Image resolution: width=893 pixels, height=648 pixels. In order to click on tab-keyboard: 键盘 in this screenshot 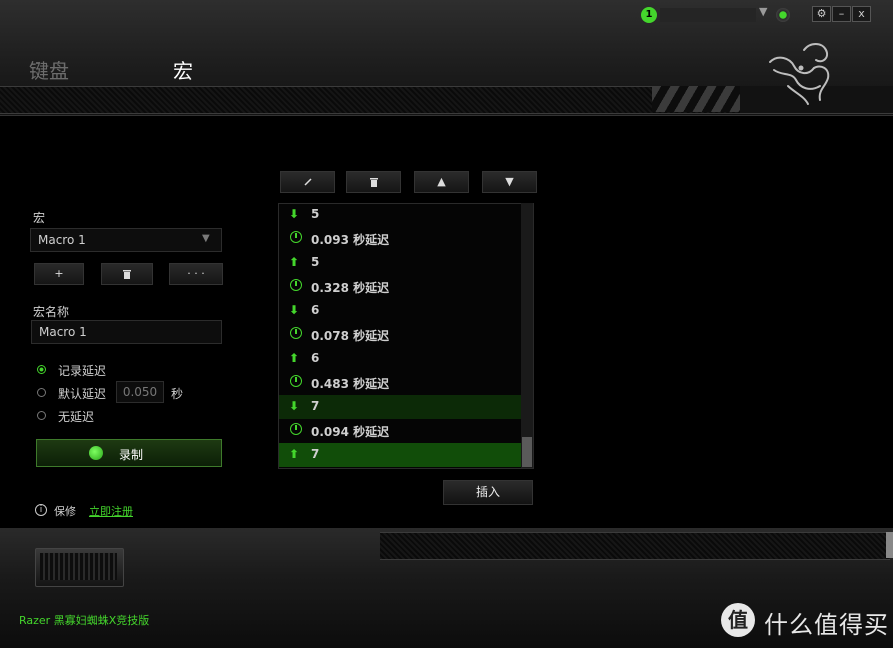, I will do `click(49, 69)`.